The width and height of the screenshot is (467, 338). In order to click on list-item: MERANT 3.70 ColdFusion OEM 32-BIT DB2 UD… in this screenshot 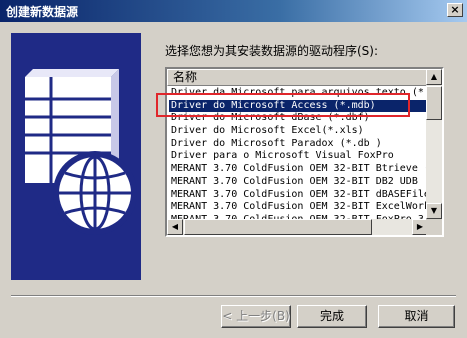, I will do `click(298, 182)`.